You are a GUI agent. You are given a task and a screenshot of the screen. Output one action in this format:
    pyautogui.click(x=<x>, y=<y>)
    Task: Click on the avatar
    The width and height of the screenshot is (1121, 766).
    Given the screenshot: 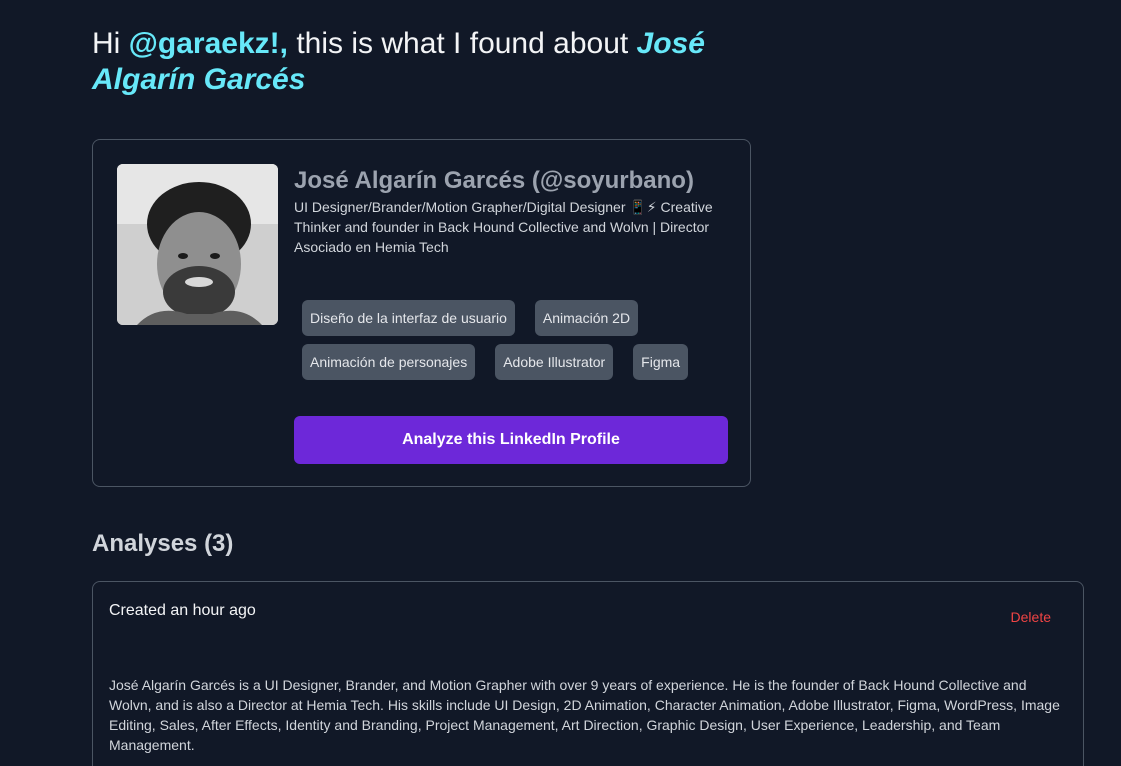 What is the action you would take?
    pyautogui.click(x=197, y=244)
    